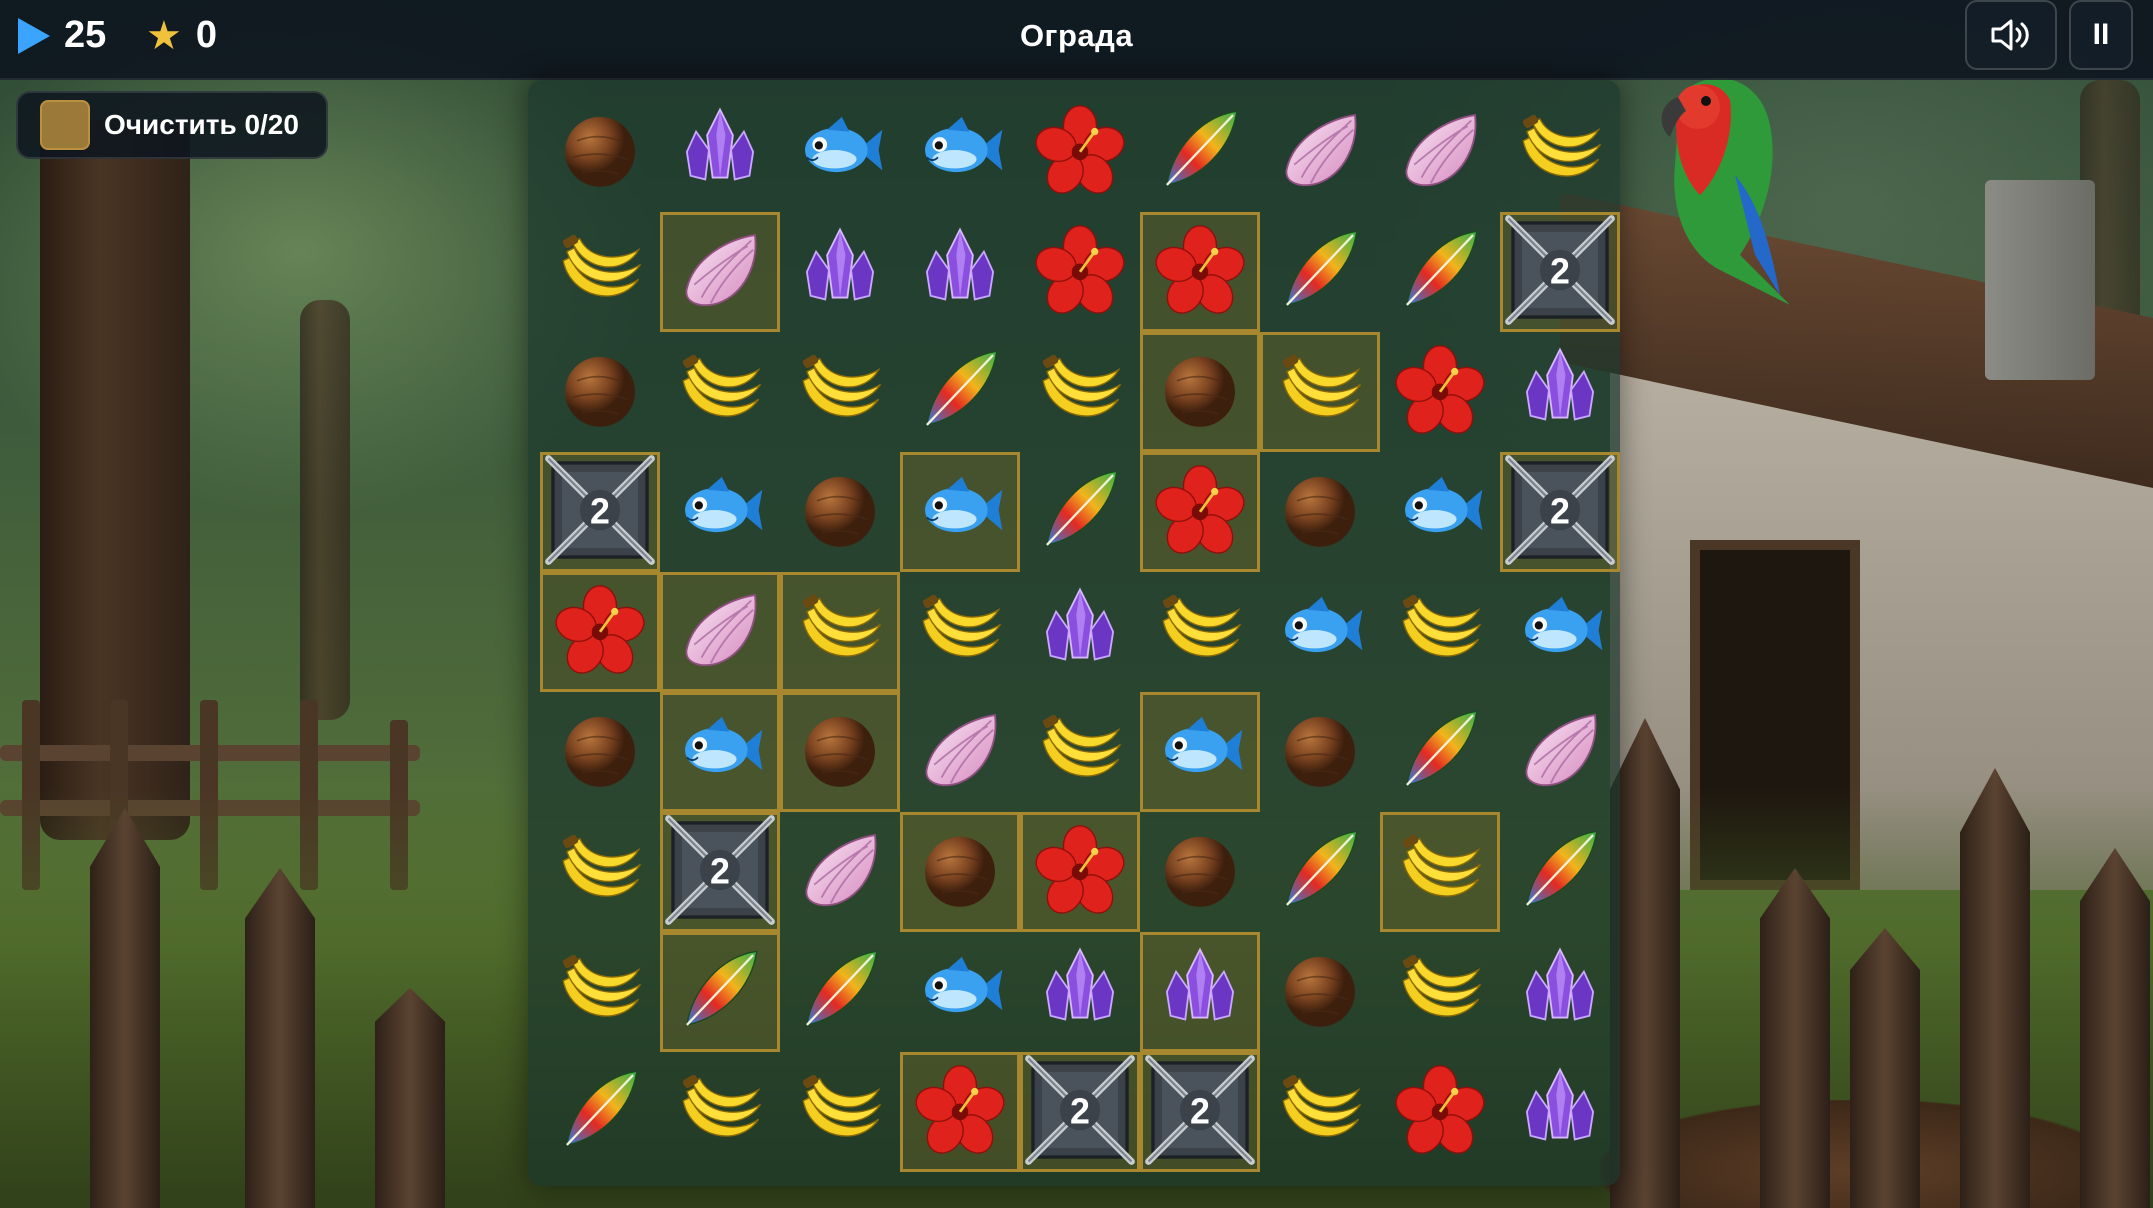 The image size is (2153, 1208). What do you see at coordinates (1076, 40) in the screenshot?
I see `top-bar: 25 ★ 0 Ограда II` at bounding box center [1076, 40].